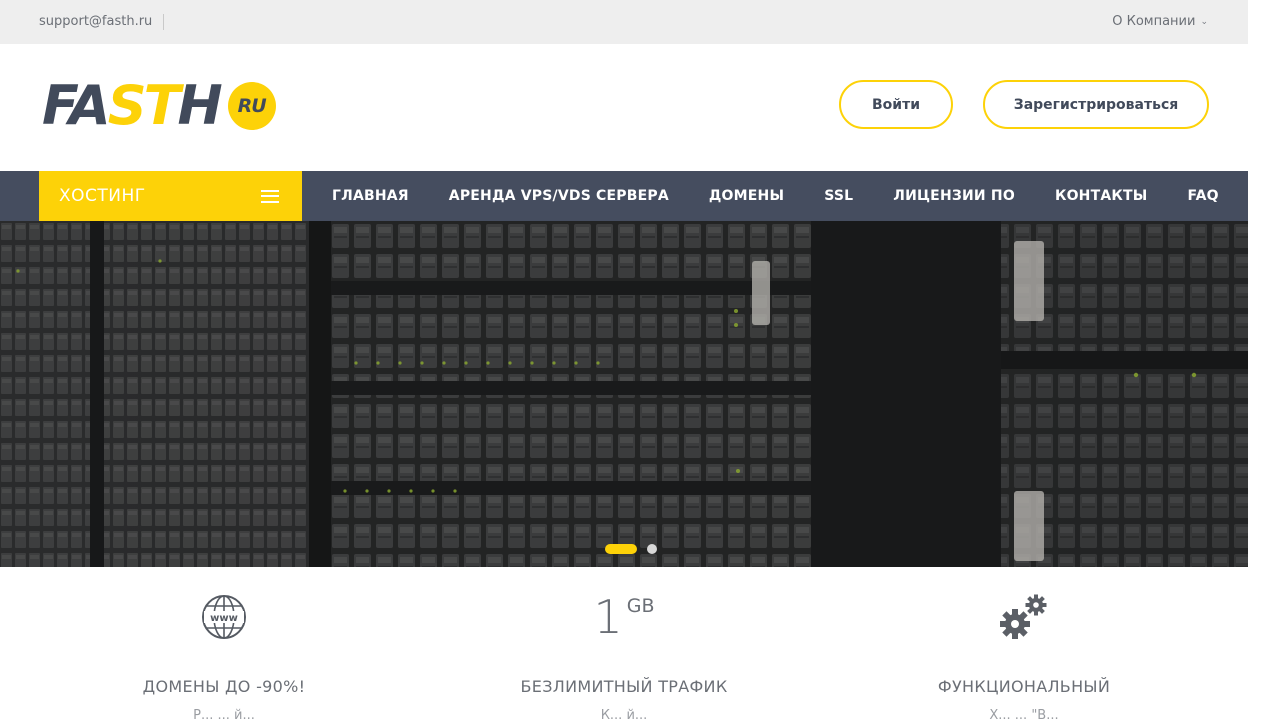  I want to click on hosting-menu-button: ХОСТИНГ, so click(170, 196).